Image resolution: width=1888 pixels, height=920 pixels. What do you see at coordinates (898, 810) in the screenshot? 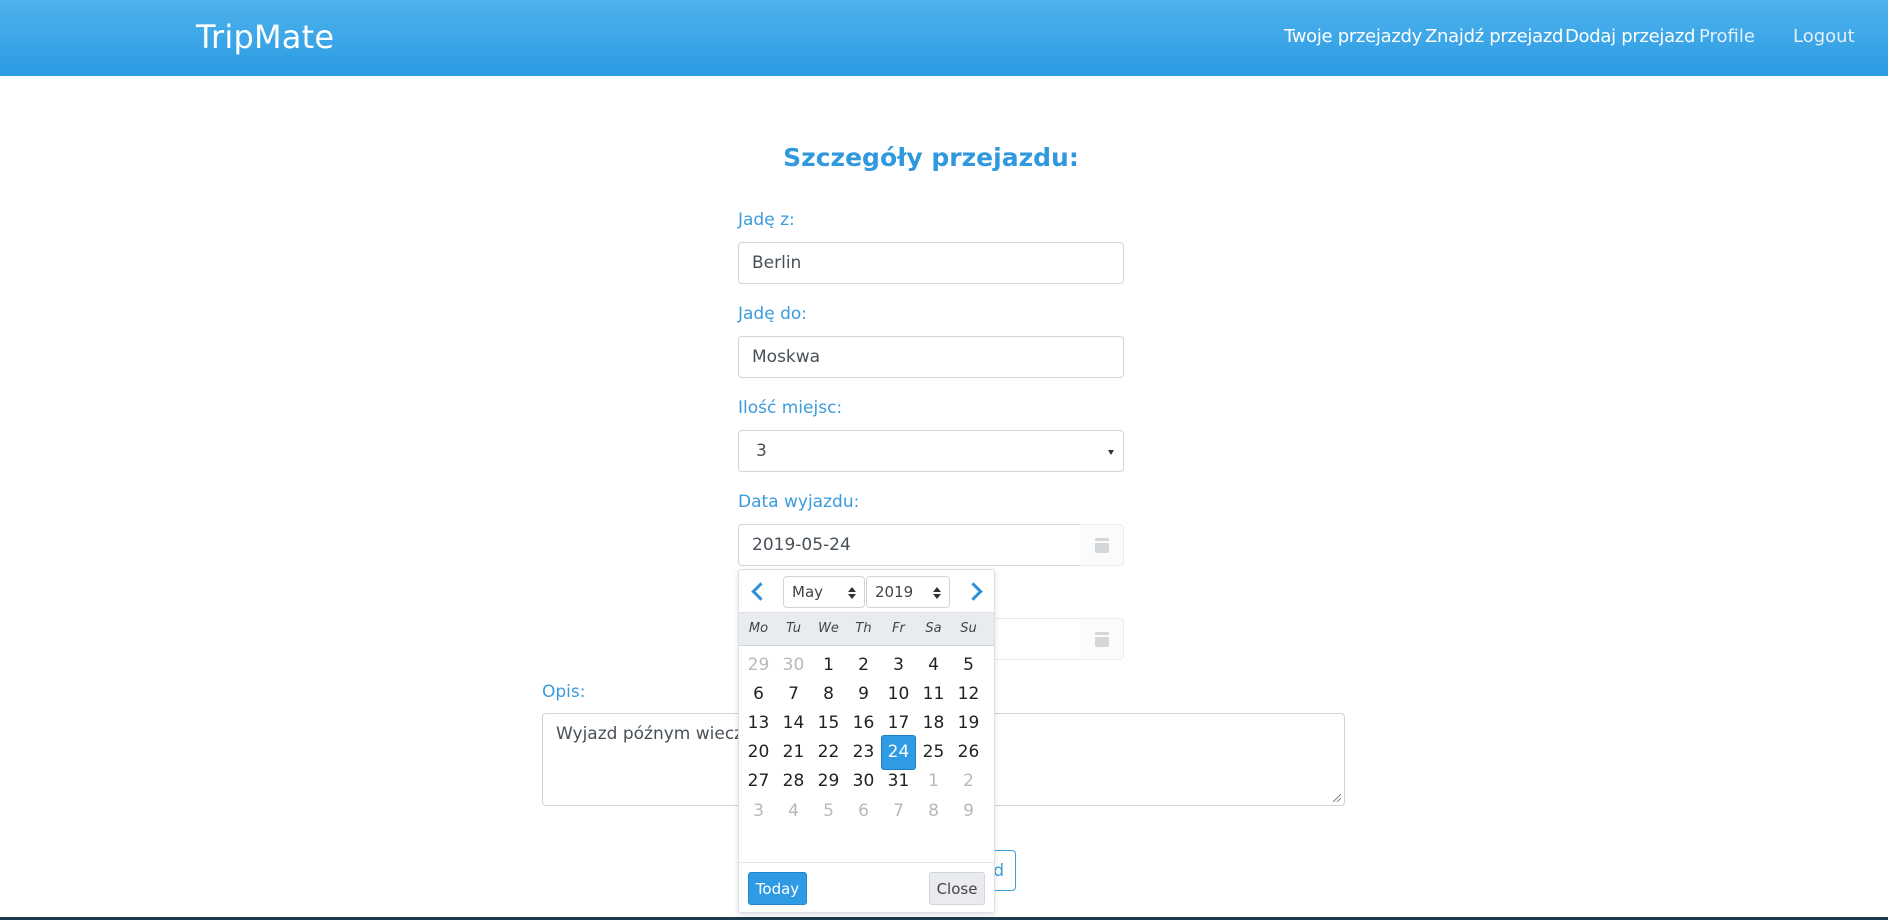
I see `calendar-day: 7` at bounding box center [898, 810].